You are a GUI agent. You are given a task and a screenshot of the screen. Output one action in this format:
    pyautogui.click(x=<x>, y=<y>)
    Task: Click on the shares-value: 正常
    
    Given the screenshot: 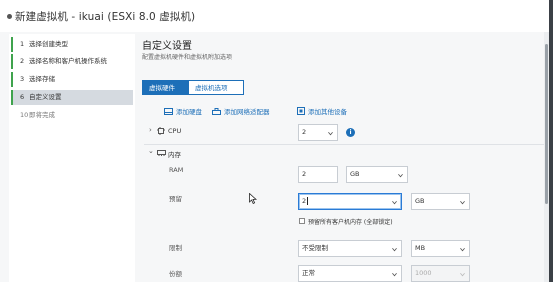 What is the action you would take?
    pyautogui.click(x=308, y=273)
    